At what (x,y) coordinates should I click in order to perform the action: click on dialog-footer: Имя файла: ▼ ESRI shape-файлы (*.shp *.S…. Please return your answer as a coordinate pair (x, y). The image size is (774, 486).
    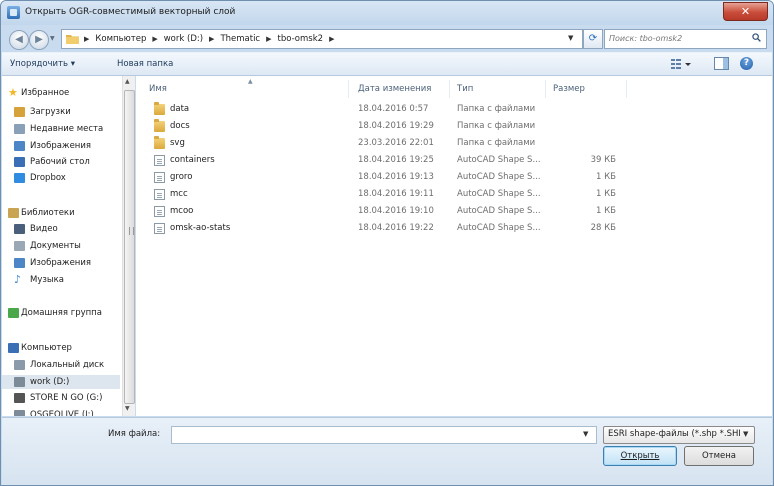
    Looking at the image, I should click on (387, 451).